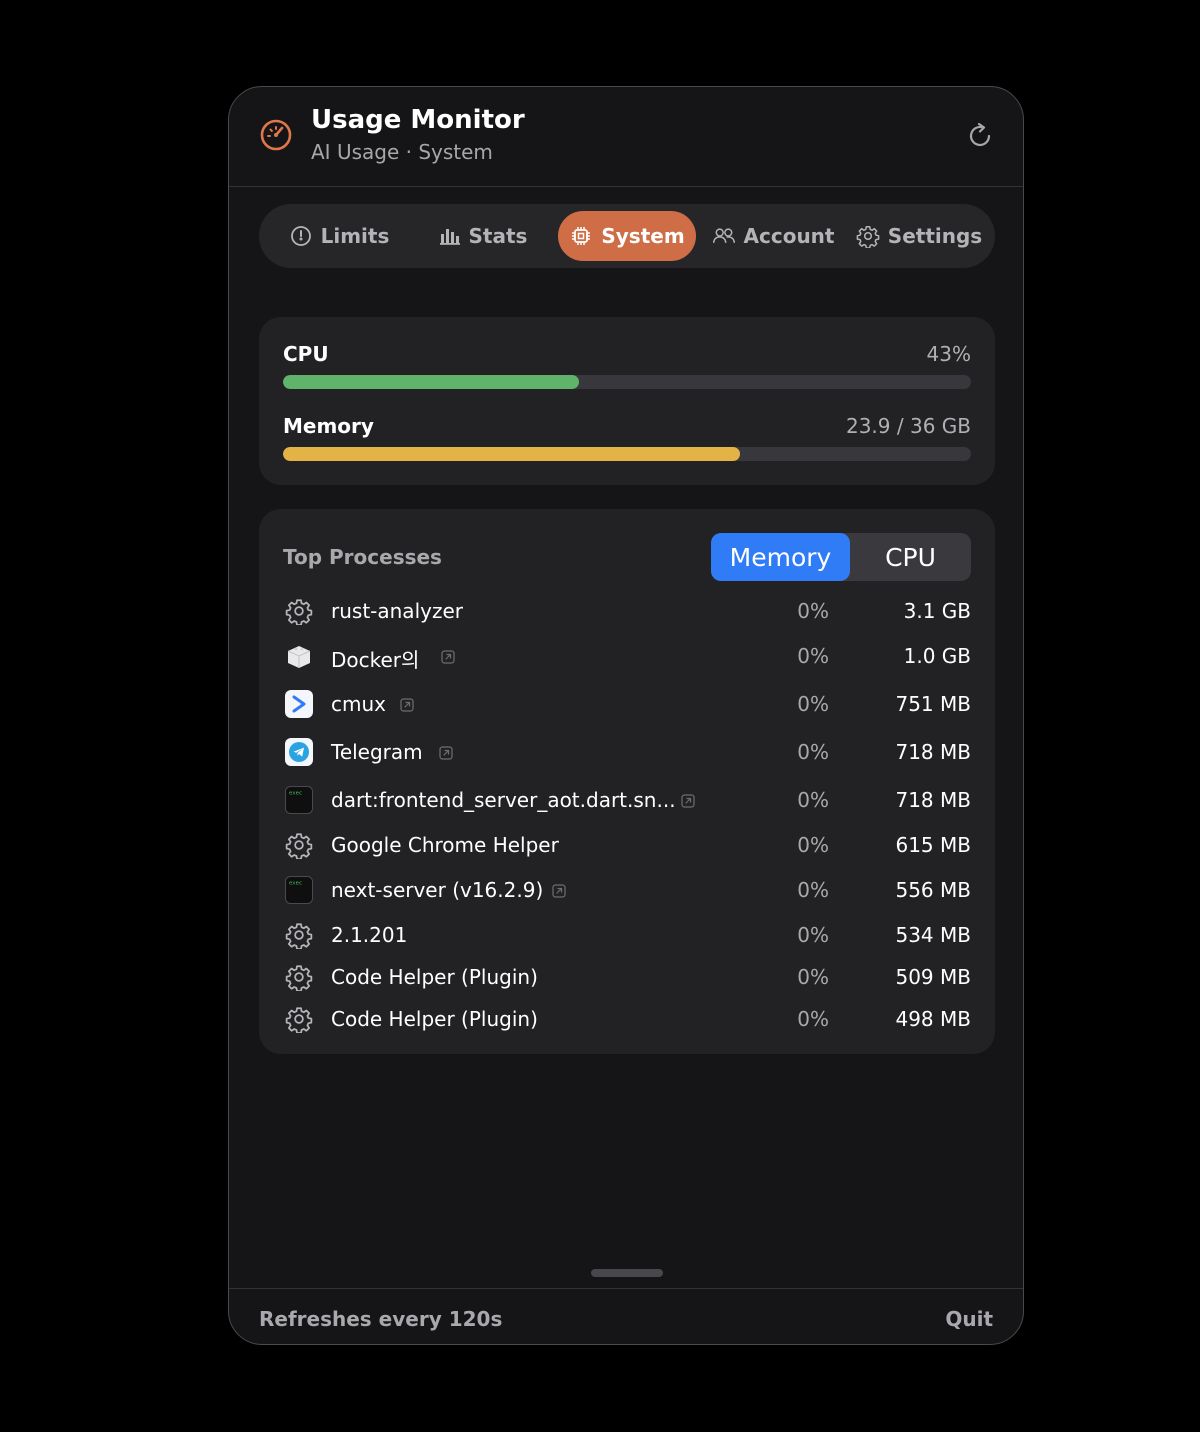 The width and height of the screenshot is (1200, 1432). I want to click on docker-box-icon, so click(299, 656).